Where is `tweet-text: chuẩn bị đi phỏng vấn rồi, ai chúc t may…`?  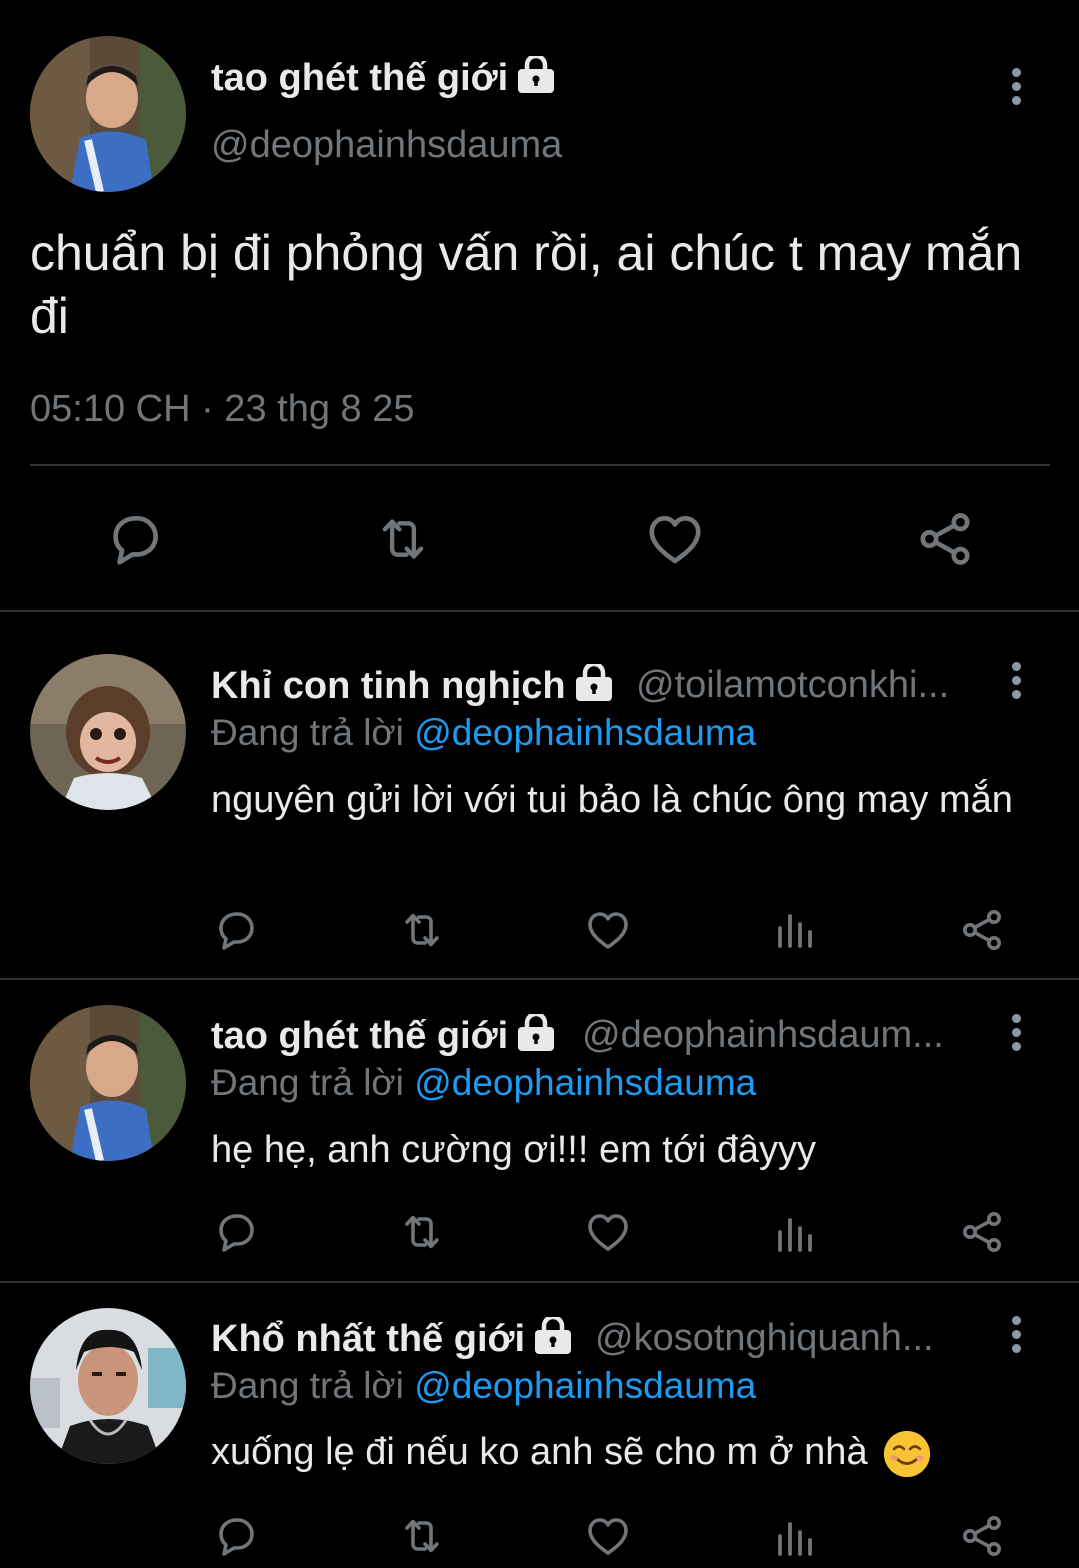
tweet-text: chuẩn bị đi phỏng vấn rồi, ai chúc t may… is located at coordinates (526, 284).